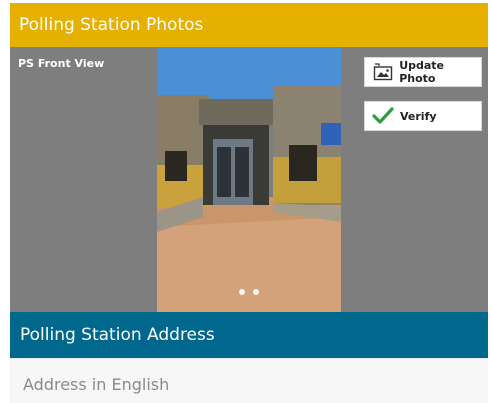 The image size is (491, 403). I want to click on address-section-title: Polling Station Address, so click(117, 335).